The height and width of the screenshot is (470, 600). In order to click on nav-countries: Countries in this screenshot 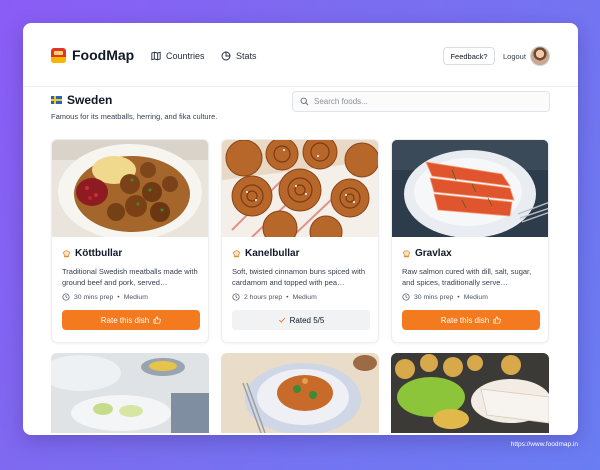, I will do `click(178, 56)`.